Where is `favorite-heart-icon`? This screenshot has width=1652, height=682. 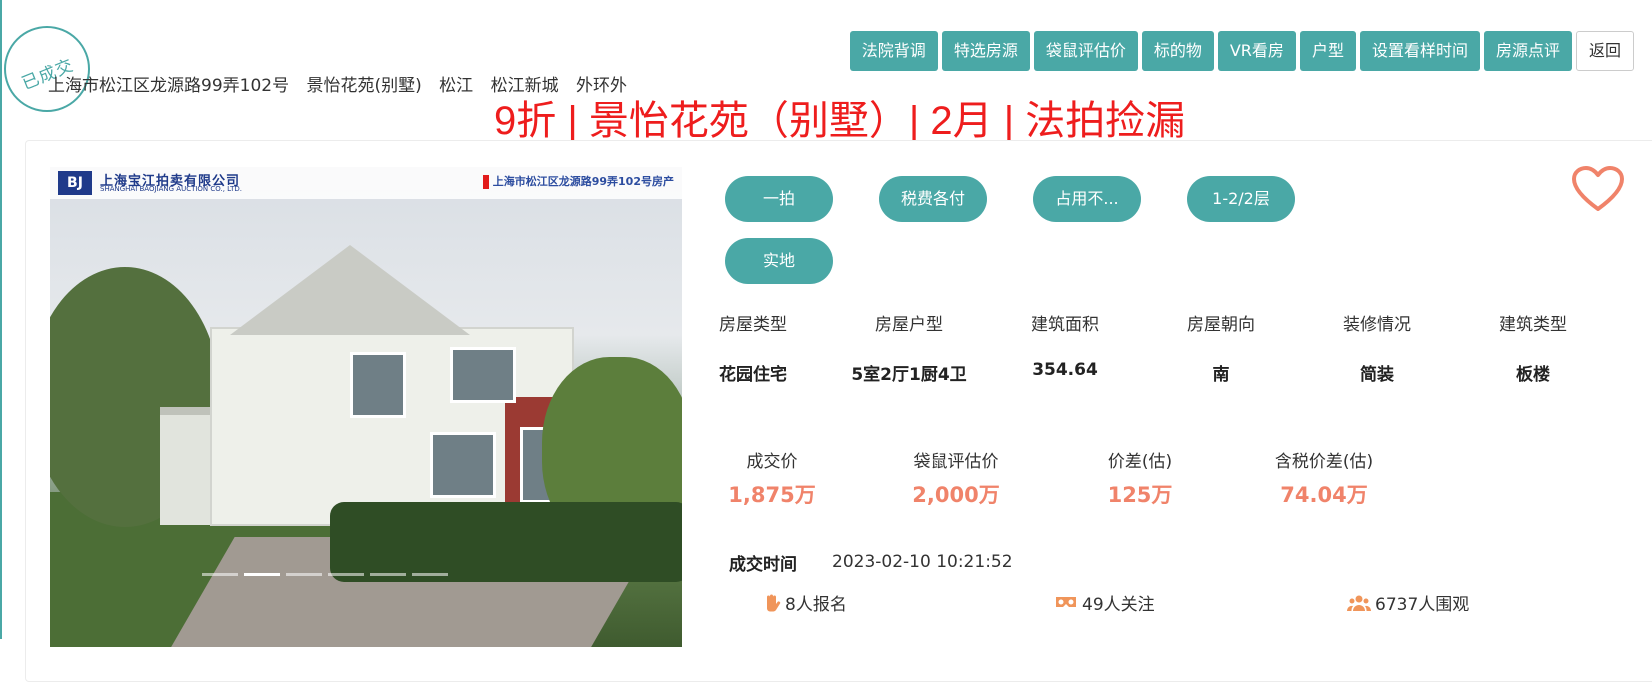 favorite-heart-icon is located at coordinates (1598, 189).